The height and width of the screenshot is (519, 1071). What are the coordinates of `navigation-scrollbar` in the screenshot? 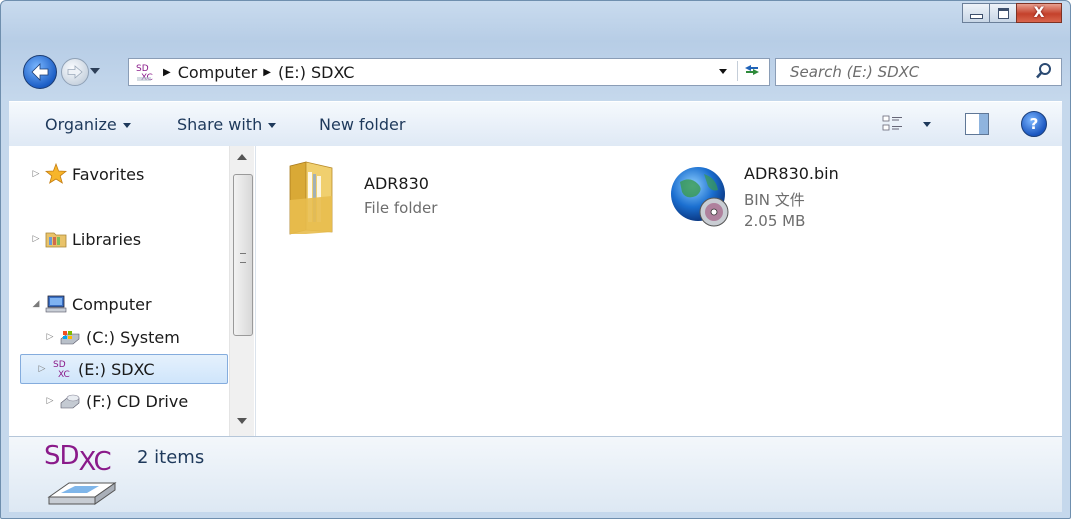 It's located at (241, 291).